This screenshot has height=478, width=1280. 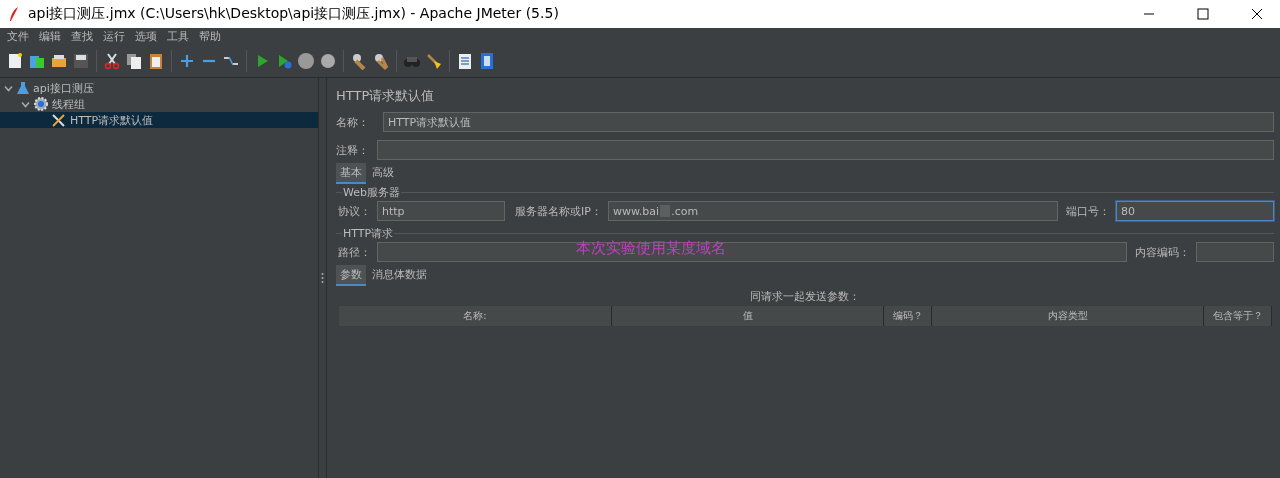 I want to click on broom-icon, so click(x=434, y=61).